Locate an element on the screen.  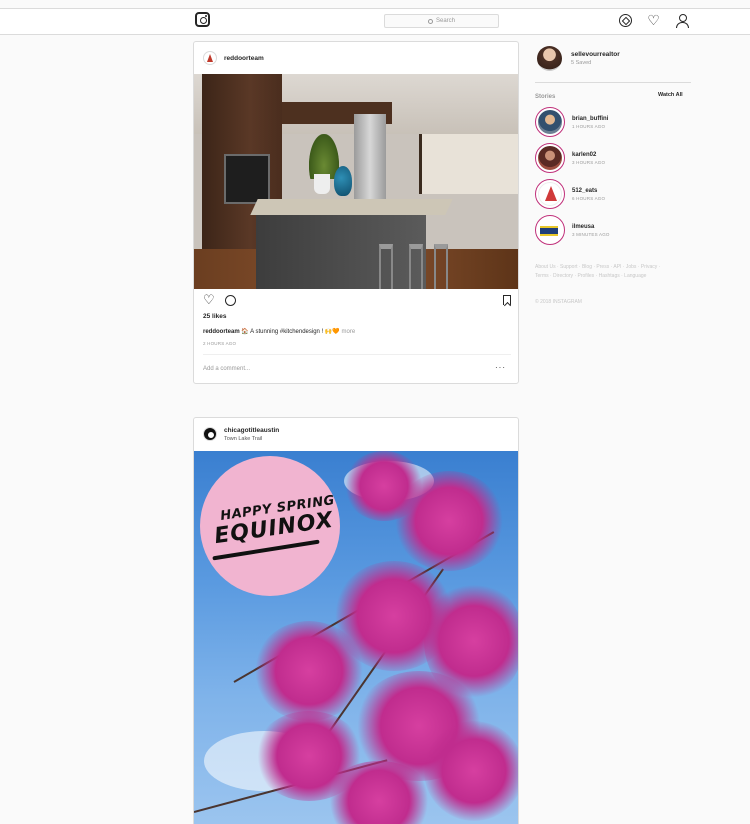
kitchen-island is located at coordinates (341, 251).